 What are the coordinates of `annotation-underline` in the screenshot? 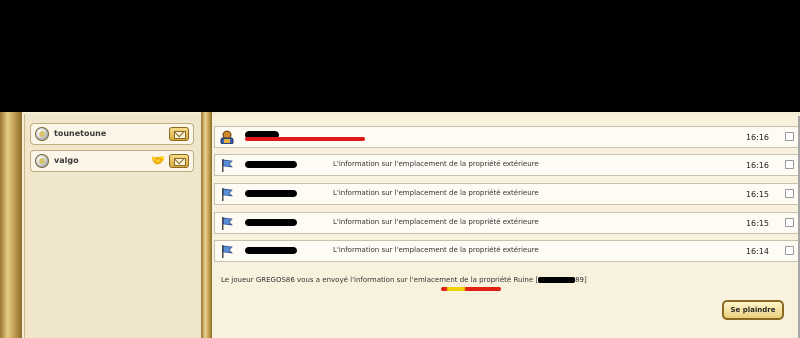 It's located at (471, 289).